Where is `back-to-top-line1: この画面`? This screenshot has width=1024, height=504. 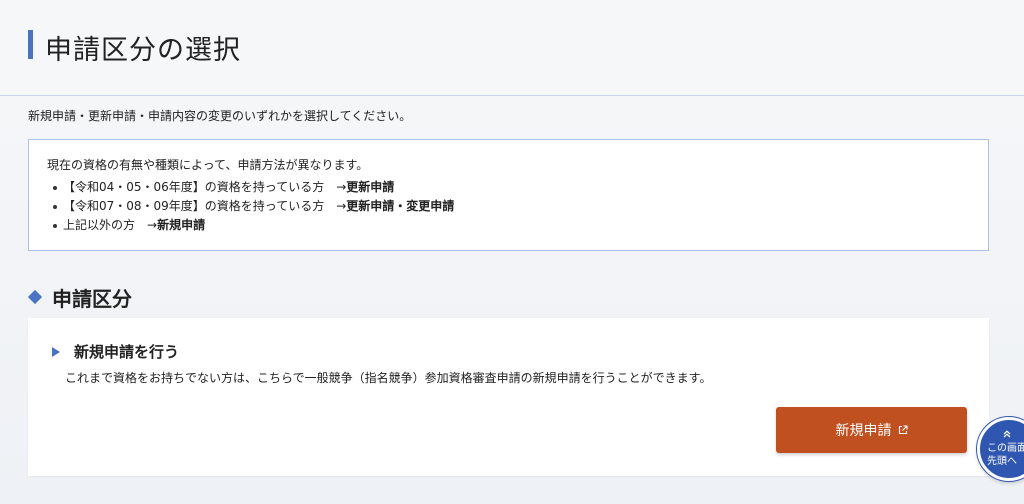
back-to-top-line1: この画面 is located at coordinates (1005, 448).